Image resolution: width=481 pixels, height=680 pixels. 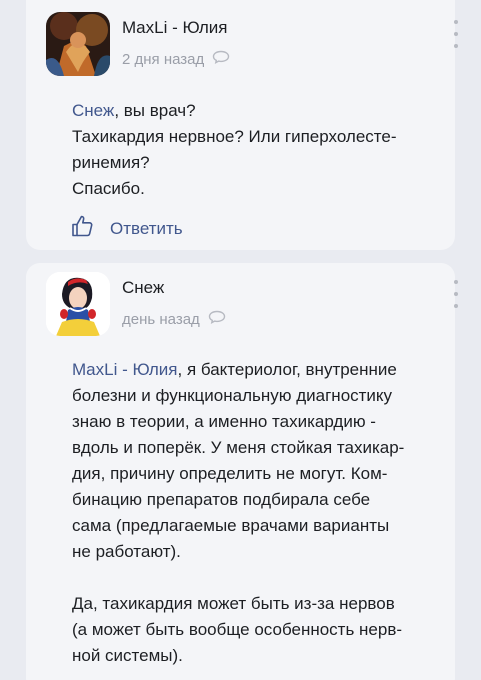 I want to click on text-line: бинацию препаратов подбирала себе, so click(x=221, y=499).